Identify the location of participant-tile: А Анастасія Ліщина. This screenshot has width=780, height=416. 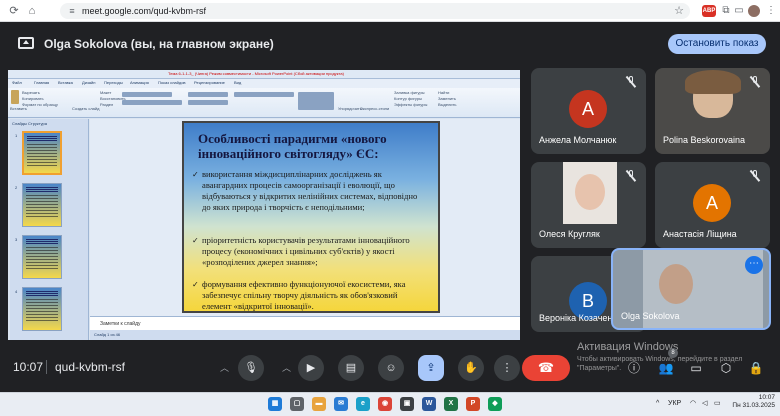
(712, 205).